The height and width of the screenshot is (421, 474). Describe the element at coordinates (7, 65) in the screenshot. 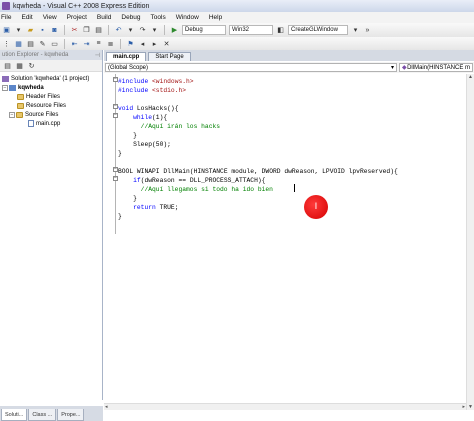

I see `properties-button-icon: ▤` at that location.